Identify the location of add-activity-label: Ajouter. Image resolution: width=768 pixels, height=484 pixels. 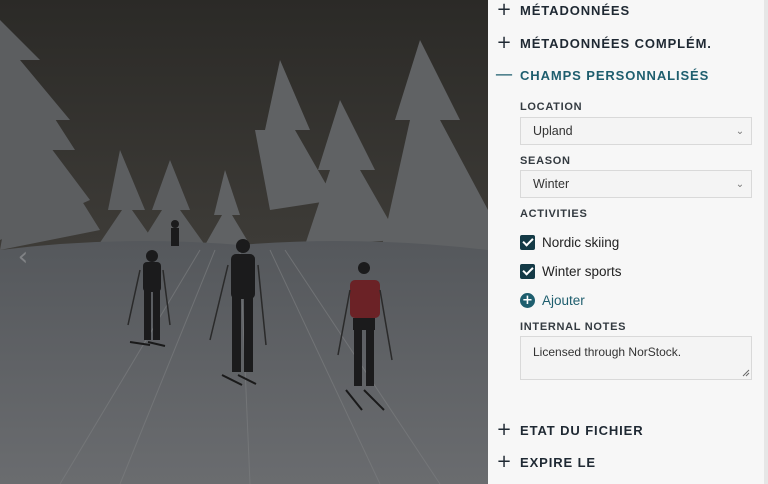
(563, 300).